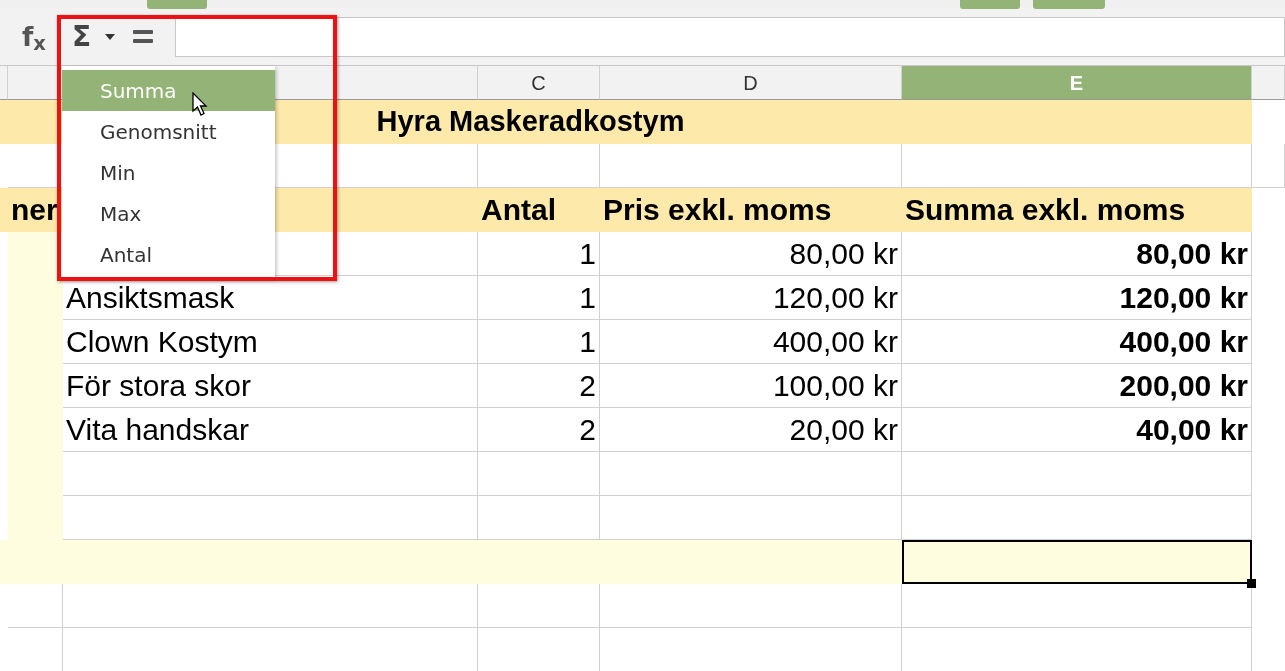 This screenshot has height=671, width=1285. I want to click on table-cell: 40,00 kr, so click(1077, 430).